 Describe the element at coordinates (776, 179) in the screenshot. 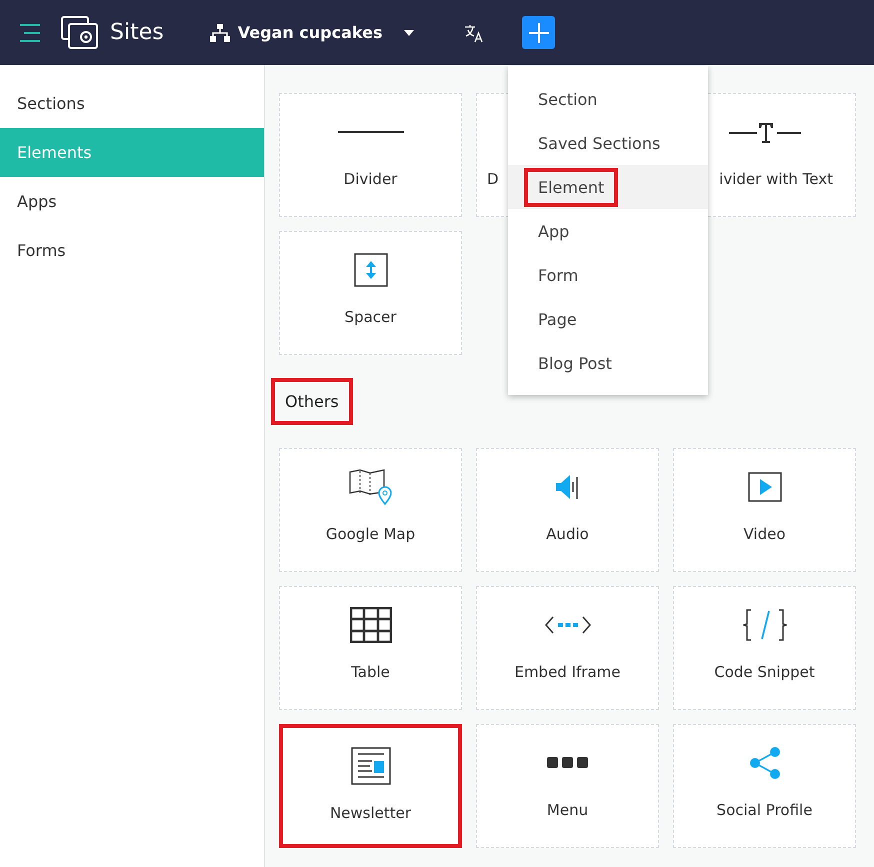

I see `tile-label: ivider with Text` at that location.